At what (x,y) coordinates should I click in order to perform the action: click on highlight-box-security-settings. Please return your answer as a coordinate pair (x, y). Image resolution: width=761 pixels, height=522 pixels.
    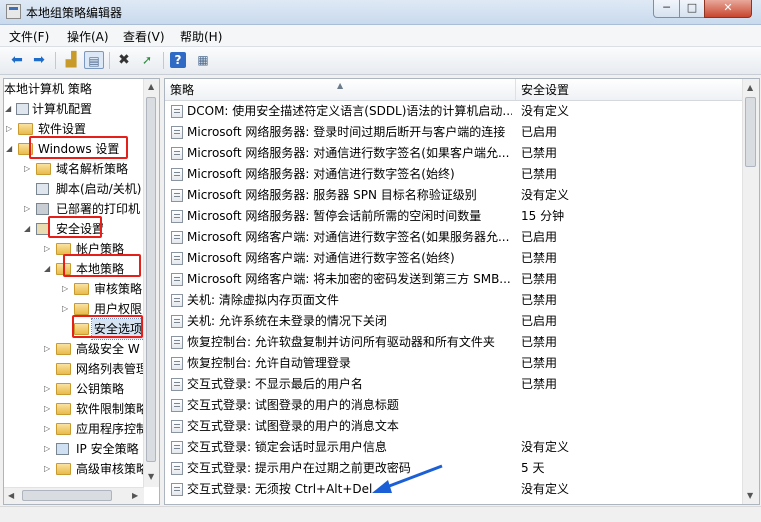
    Looking at the image, I should click on (75, 227).